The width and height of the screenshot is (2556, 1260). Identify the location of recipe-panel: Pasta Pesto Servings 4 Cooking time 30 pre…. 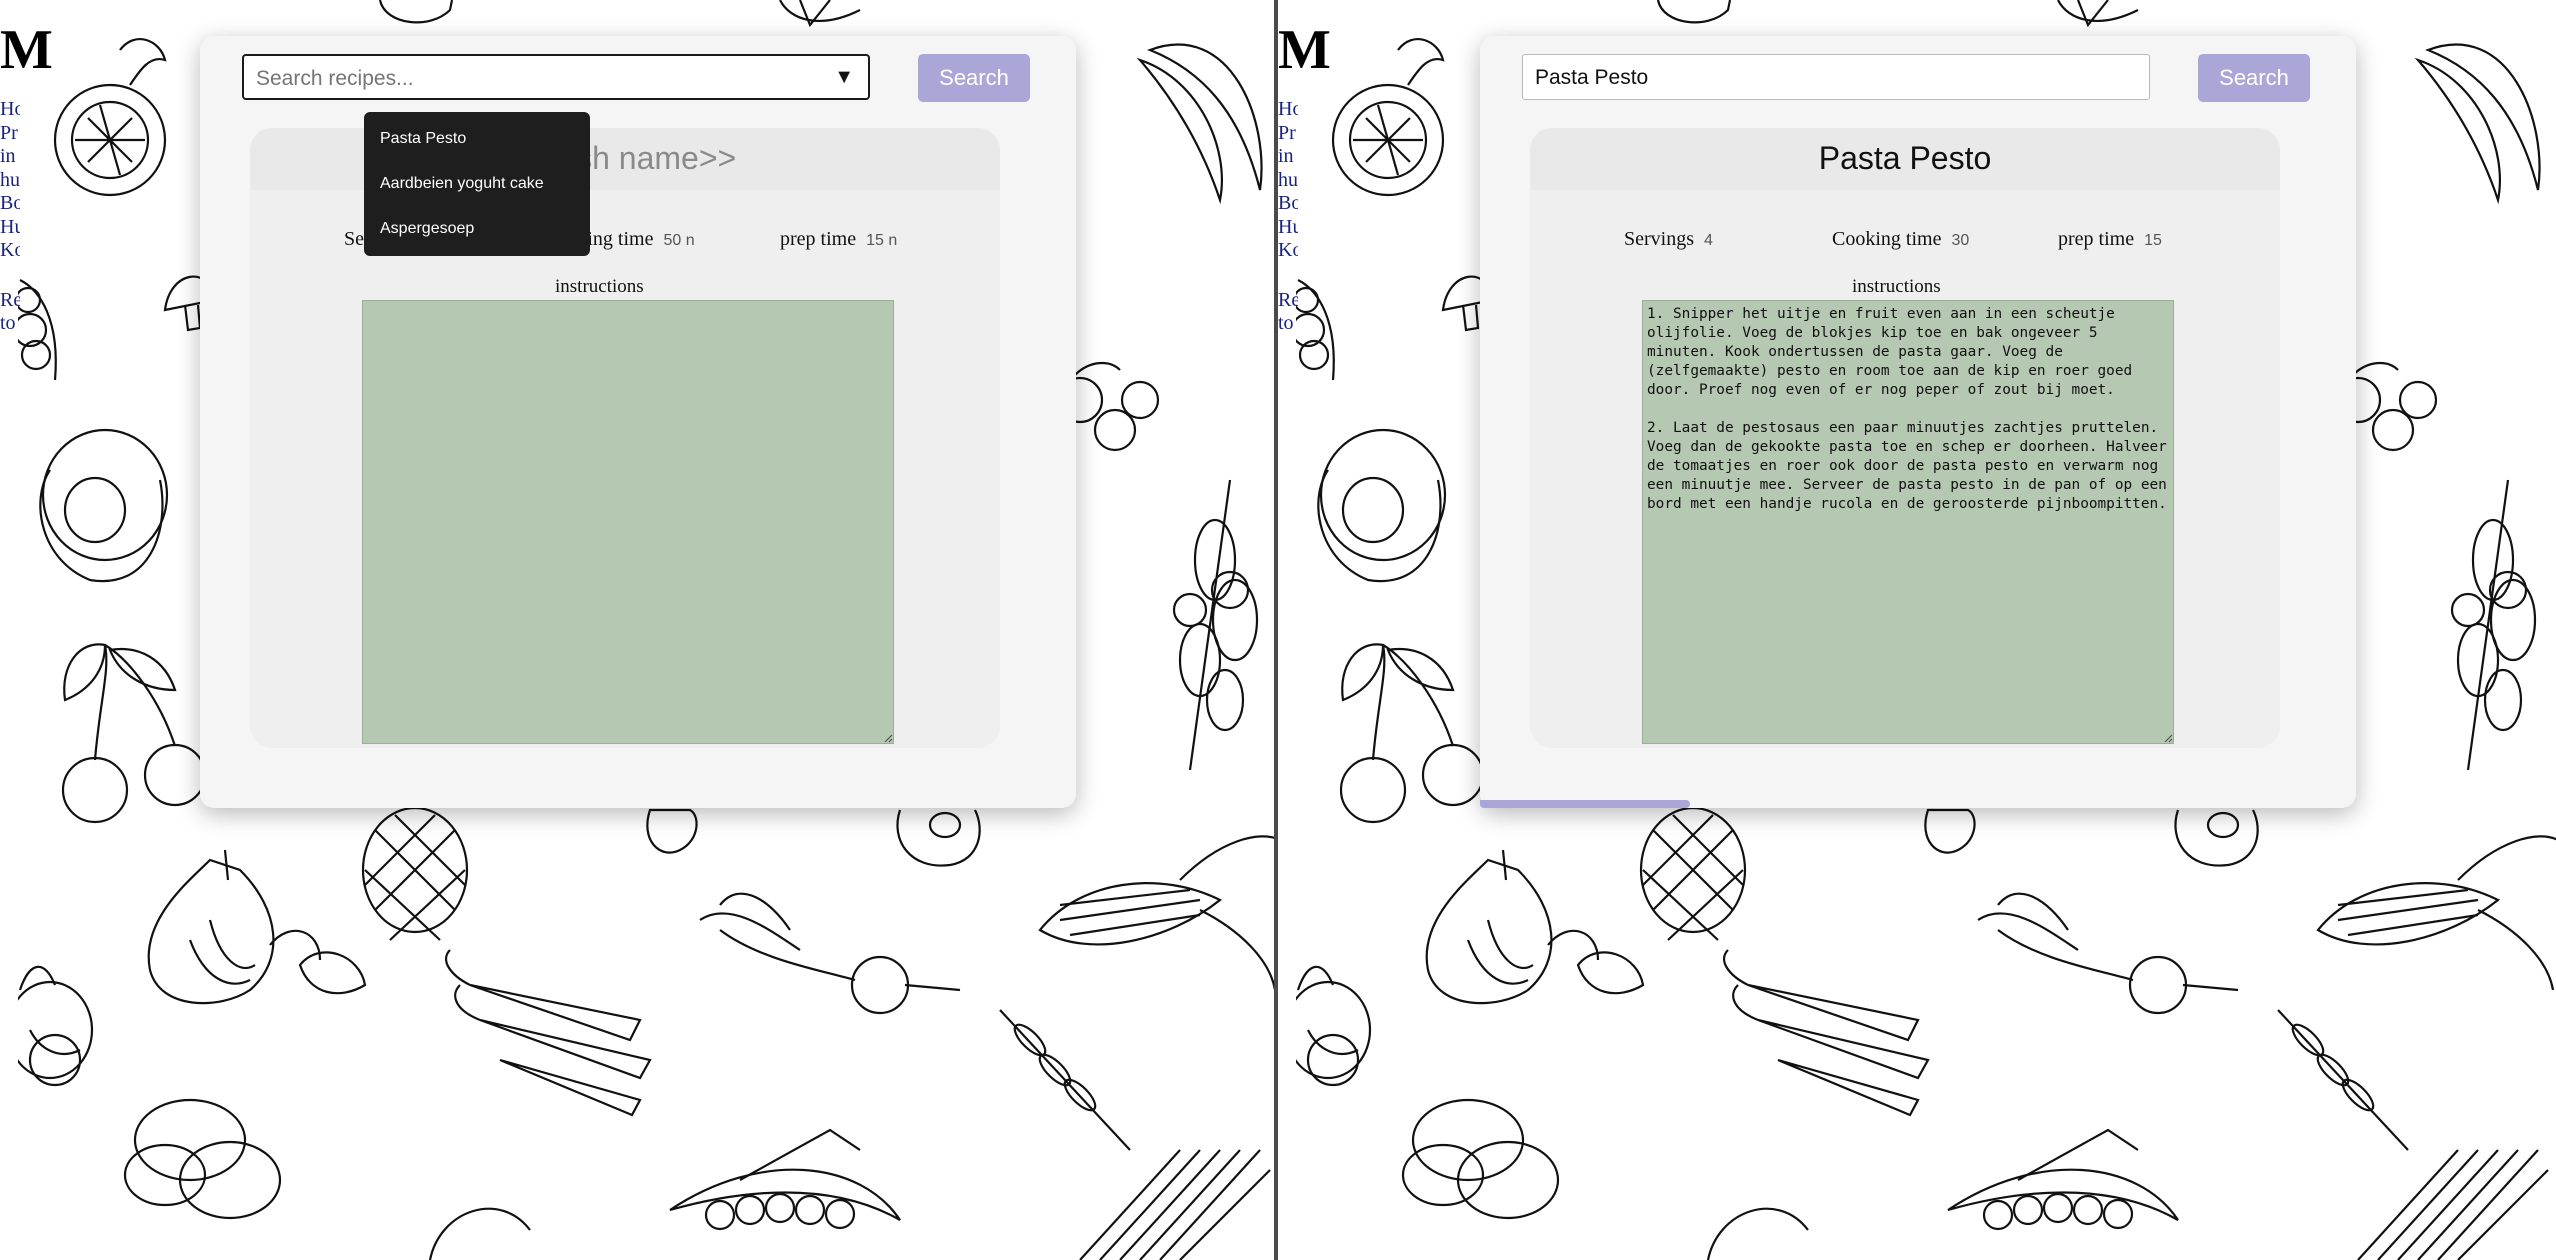
(1905, 438).